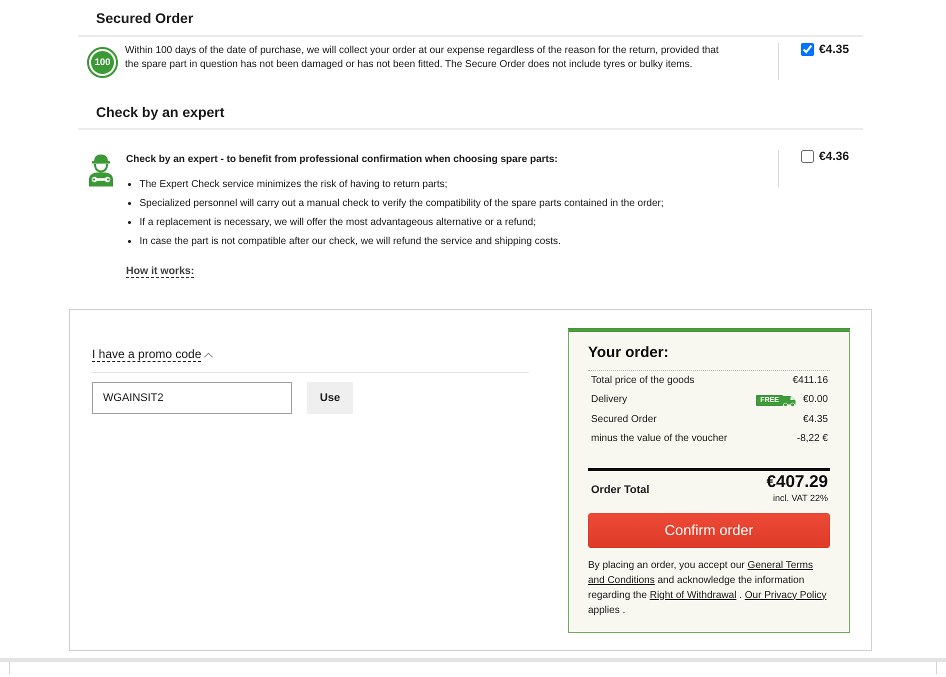  What do you see at coordinates (642, 380) in the screenshot?
I see `summary-label: Total price of the goods` at bounding box center [642, 380].